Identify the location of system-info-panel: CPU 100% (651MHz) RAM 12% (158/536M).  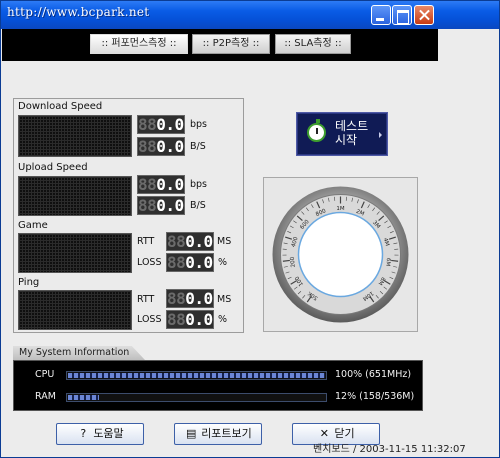
(218, 385).